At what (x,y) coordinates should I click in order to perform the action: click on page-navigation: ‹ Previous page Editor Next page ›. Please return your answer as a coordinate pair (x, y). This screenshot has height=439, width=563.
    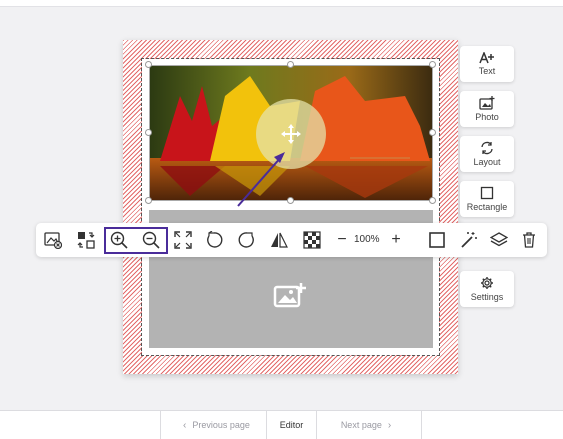
    Looking at the image, I should click on (291, 425).